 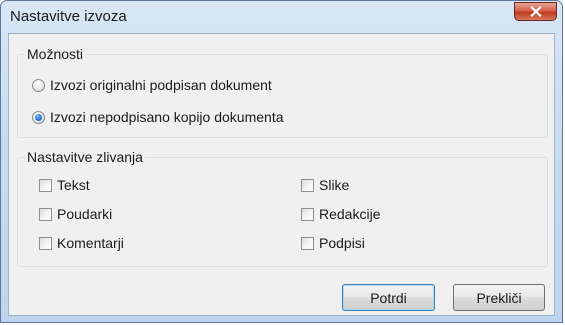 I want to click on checkbox-images: Slike, so click(x=325, y=185).